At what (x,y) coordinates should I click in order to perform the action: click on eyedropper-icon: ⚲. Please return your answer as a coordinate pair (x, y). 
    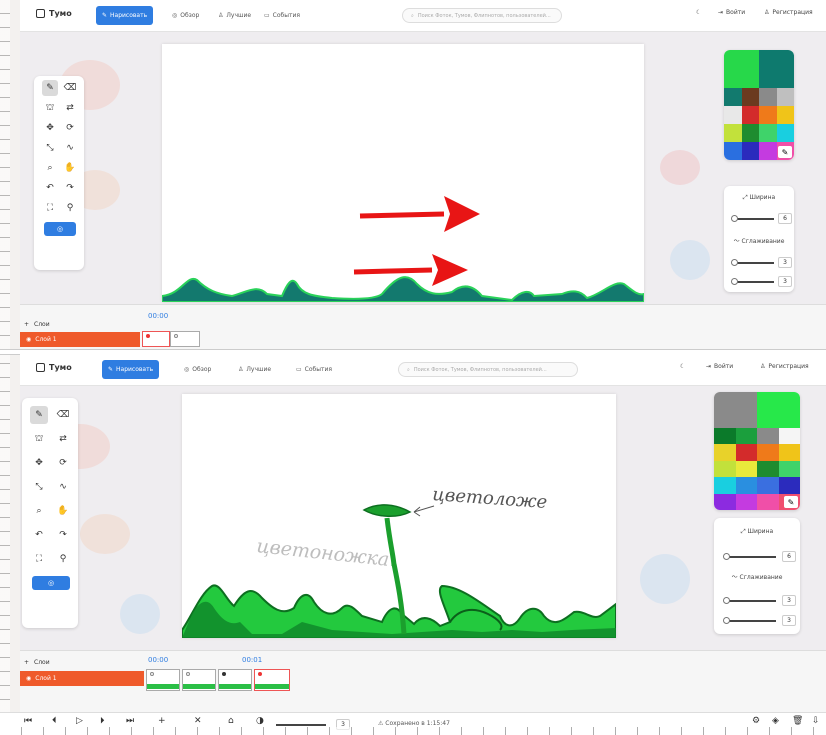
    Looking at the image, I should click on (63, 559).